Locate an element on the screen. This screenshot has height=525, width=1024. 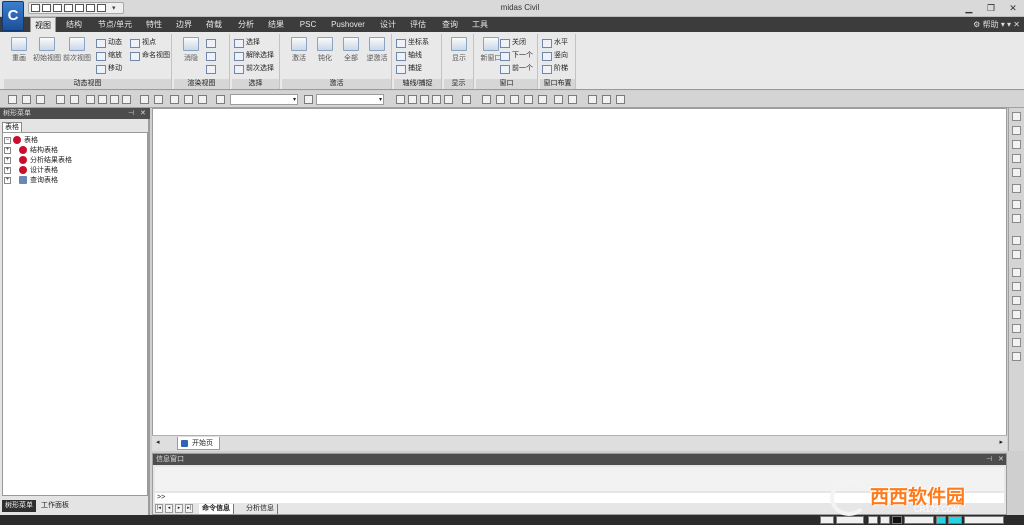
tab-tools: 工具 is located at coordinates (480, 24).